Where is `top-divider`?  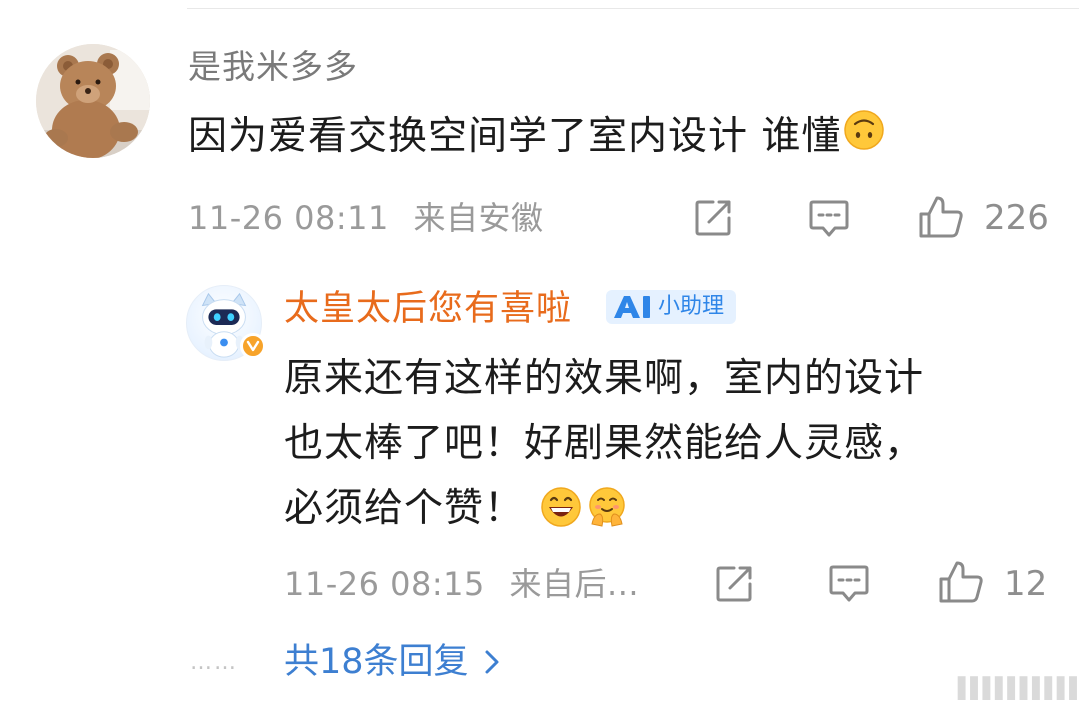 top-divider is located at coordinates (633, 8).